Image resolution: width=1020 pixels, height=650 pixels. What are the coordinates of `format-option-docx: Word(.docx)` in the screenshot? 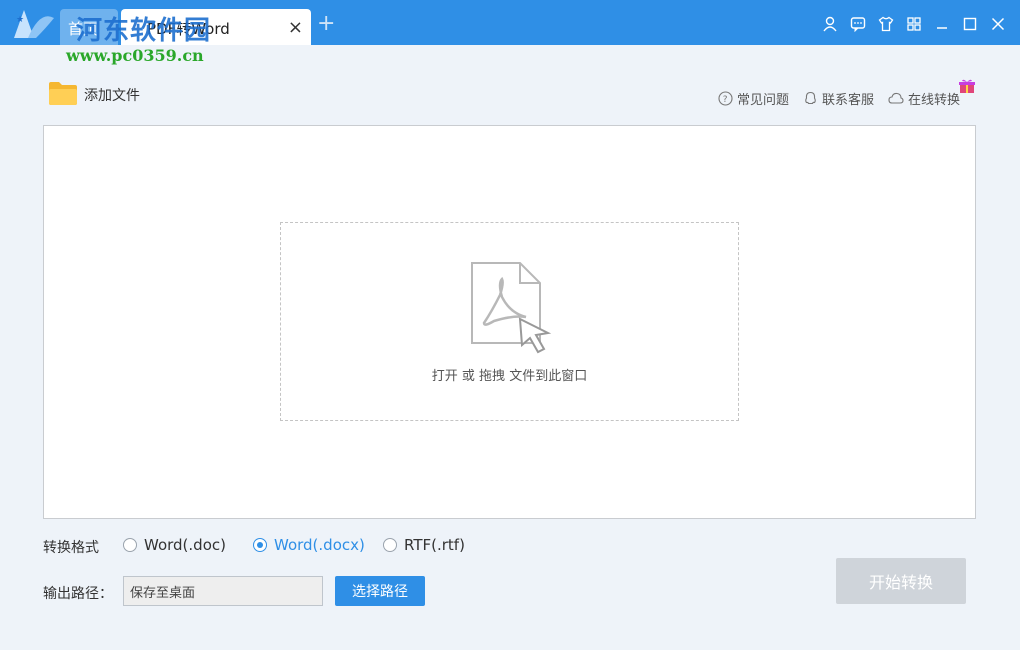 It's located at (309, 545).